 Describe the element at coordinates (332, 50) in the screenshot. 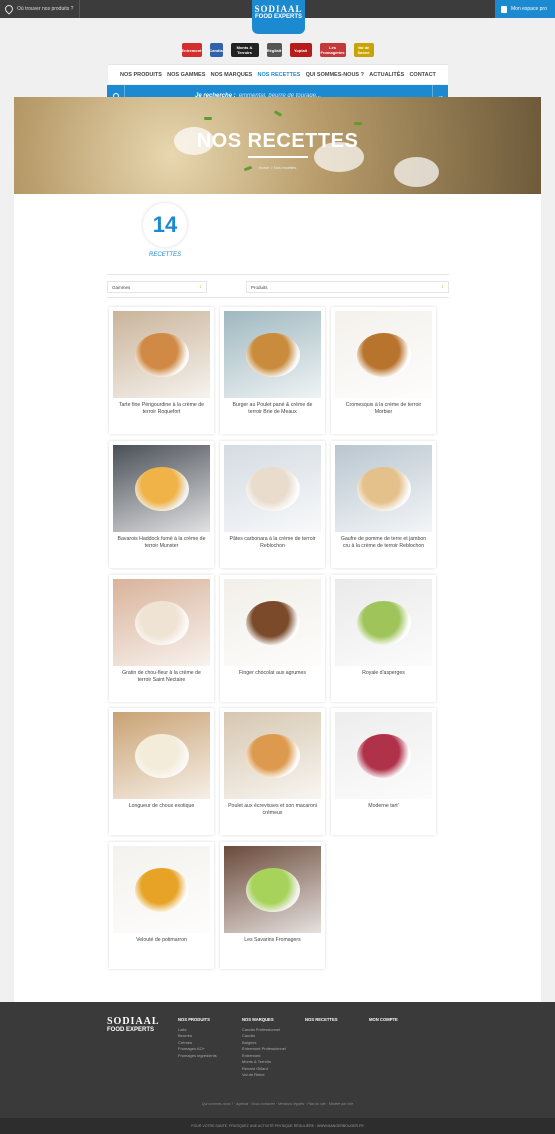

I see `brand-logo: Les Fromageries` at that location.